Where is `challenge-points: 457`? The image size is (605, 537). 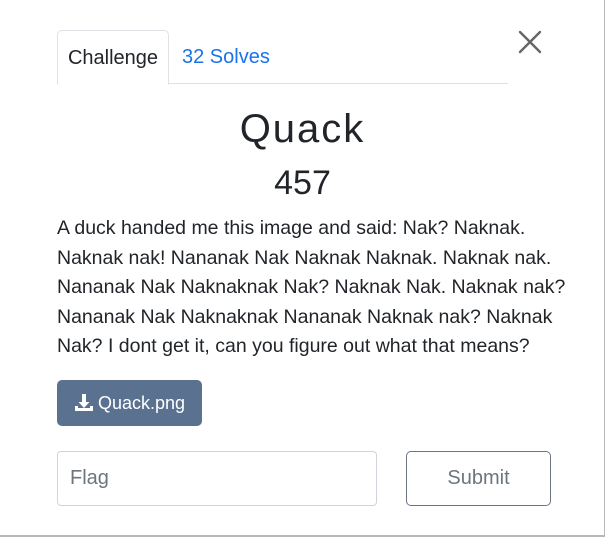
challenge-points: 457 is located at coordinates (302, 183).